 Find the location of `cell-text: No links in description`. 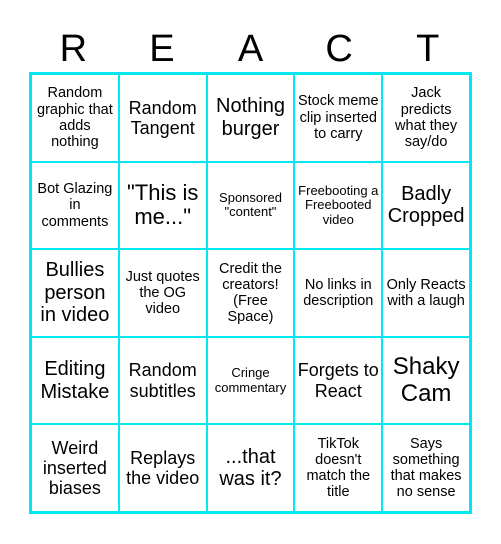

cell-text: No links in description is located at coordinates (338, 292).